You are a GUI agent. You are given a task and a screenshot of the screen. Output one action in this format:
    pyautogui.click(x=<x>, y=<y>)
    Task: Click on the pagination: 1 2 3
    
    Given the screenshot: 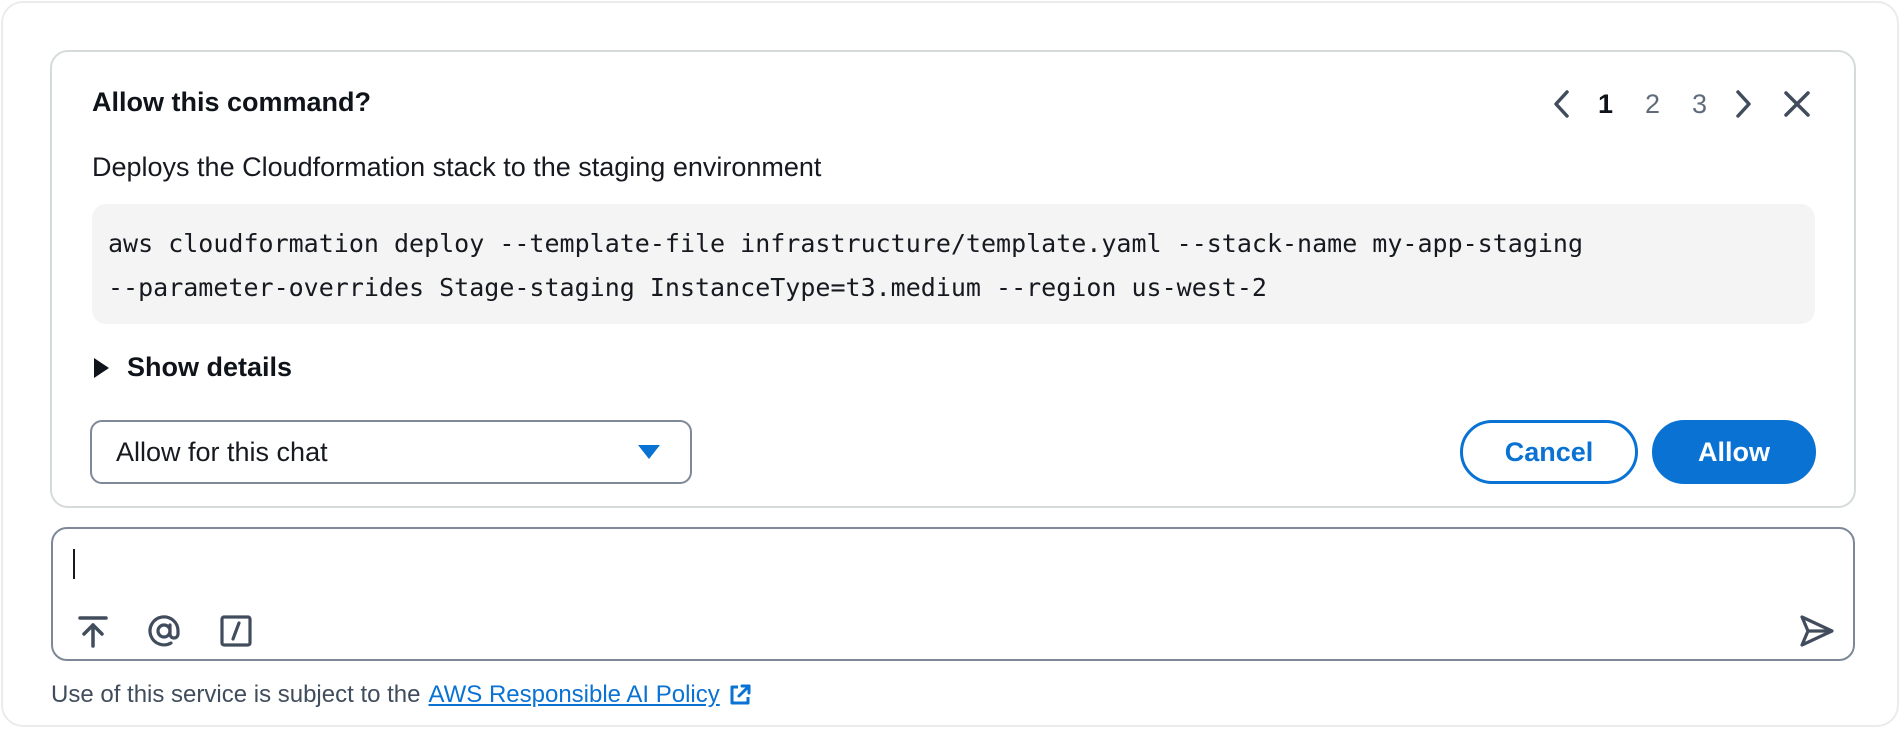 What is the action you would take?
    pyautogui.click(x=1679, y=104)
    